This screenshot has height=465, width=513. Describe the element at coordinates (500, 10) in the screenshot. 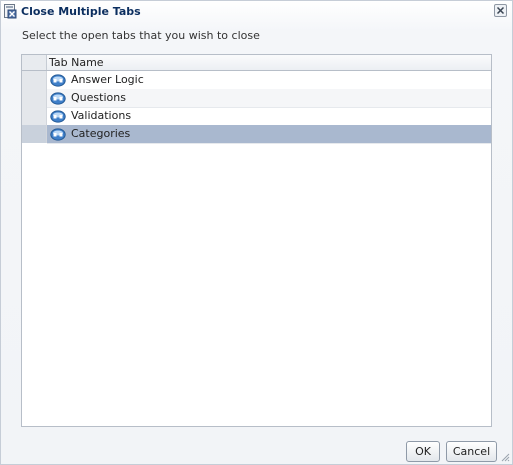

I see `close-icon` at that location.